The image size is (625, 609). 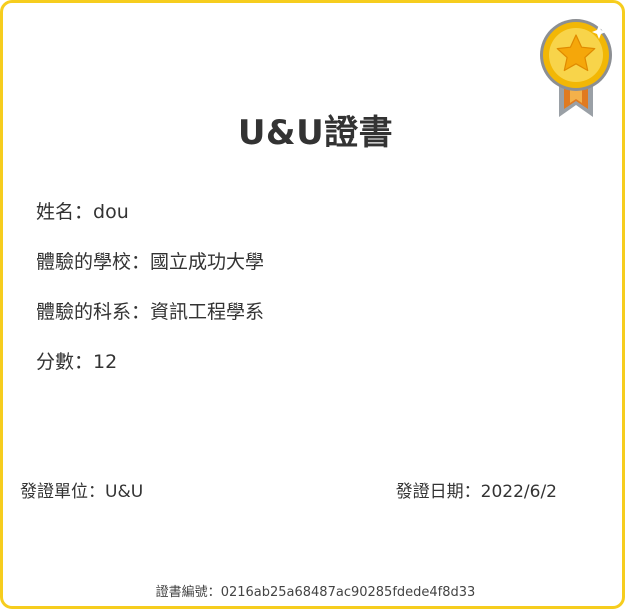 What do you see at coordinates (111, 212) in the screenshot?
I see `name-value: dou` at bounding box center [111, 212].